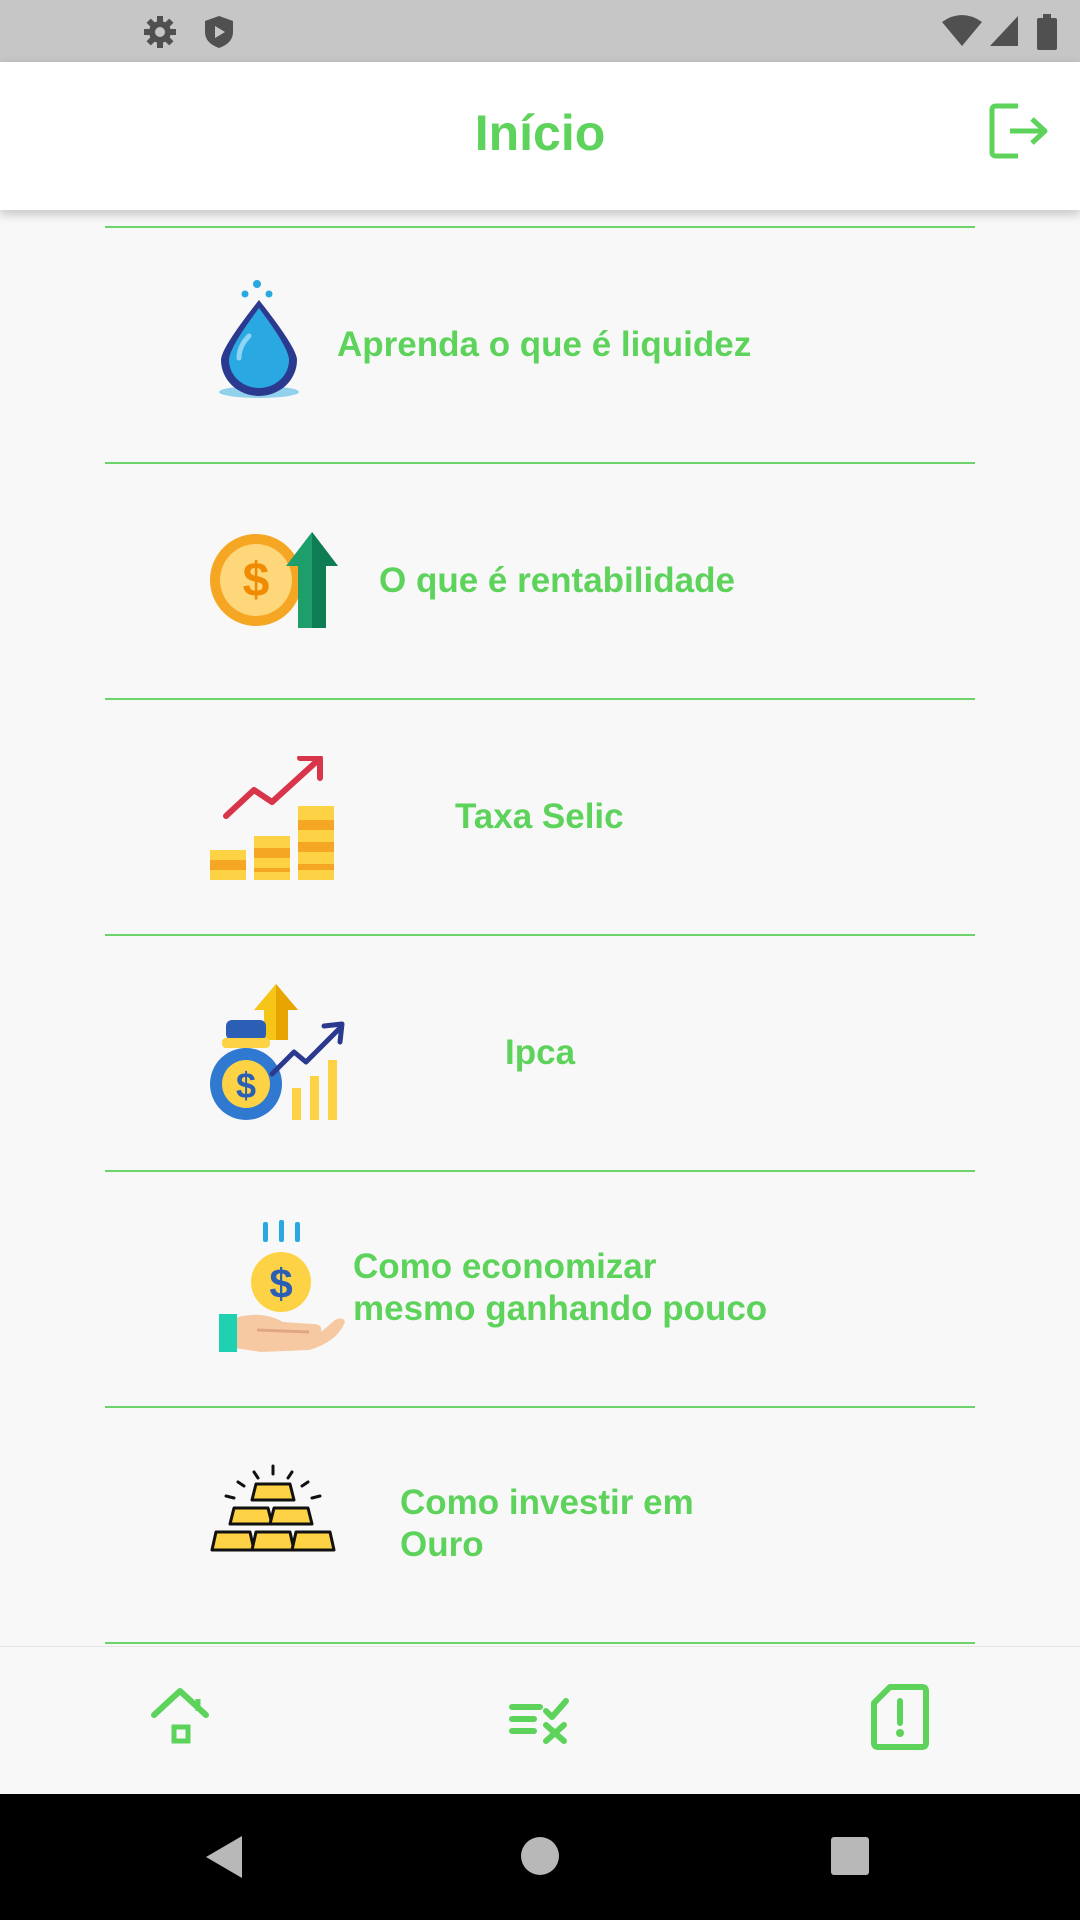 Image resolution: width=1080 pixels, height=1920 pixels. I want to click on topic-ipca: $ Ipca, so click(540, 1053).